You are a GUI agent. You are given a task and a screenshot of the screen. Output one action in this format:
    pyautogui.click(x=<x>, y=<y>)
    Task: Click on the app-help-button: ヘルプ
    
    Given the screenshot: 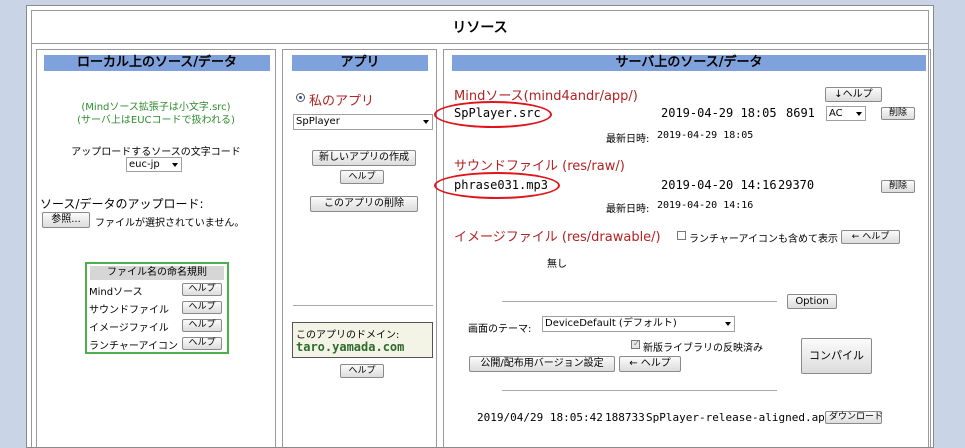 What is the action you would take?
    pyautogui.click(x=362, y=177)
    